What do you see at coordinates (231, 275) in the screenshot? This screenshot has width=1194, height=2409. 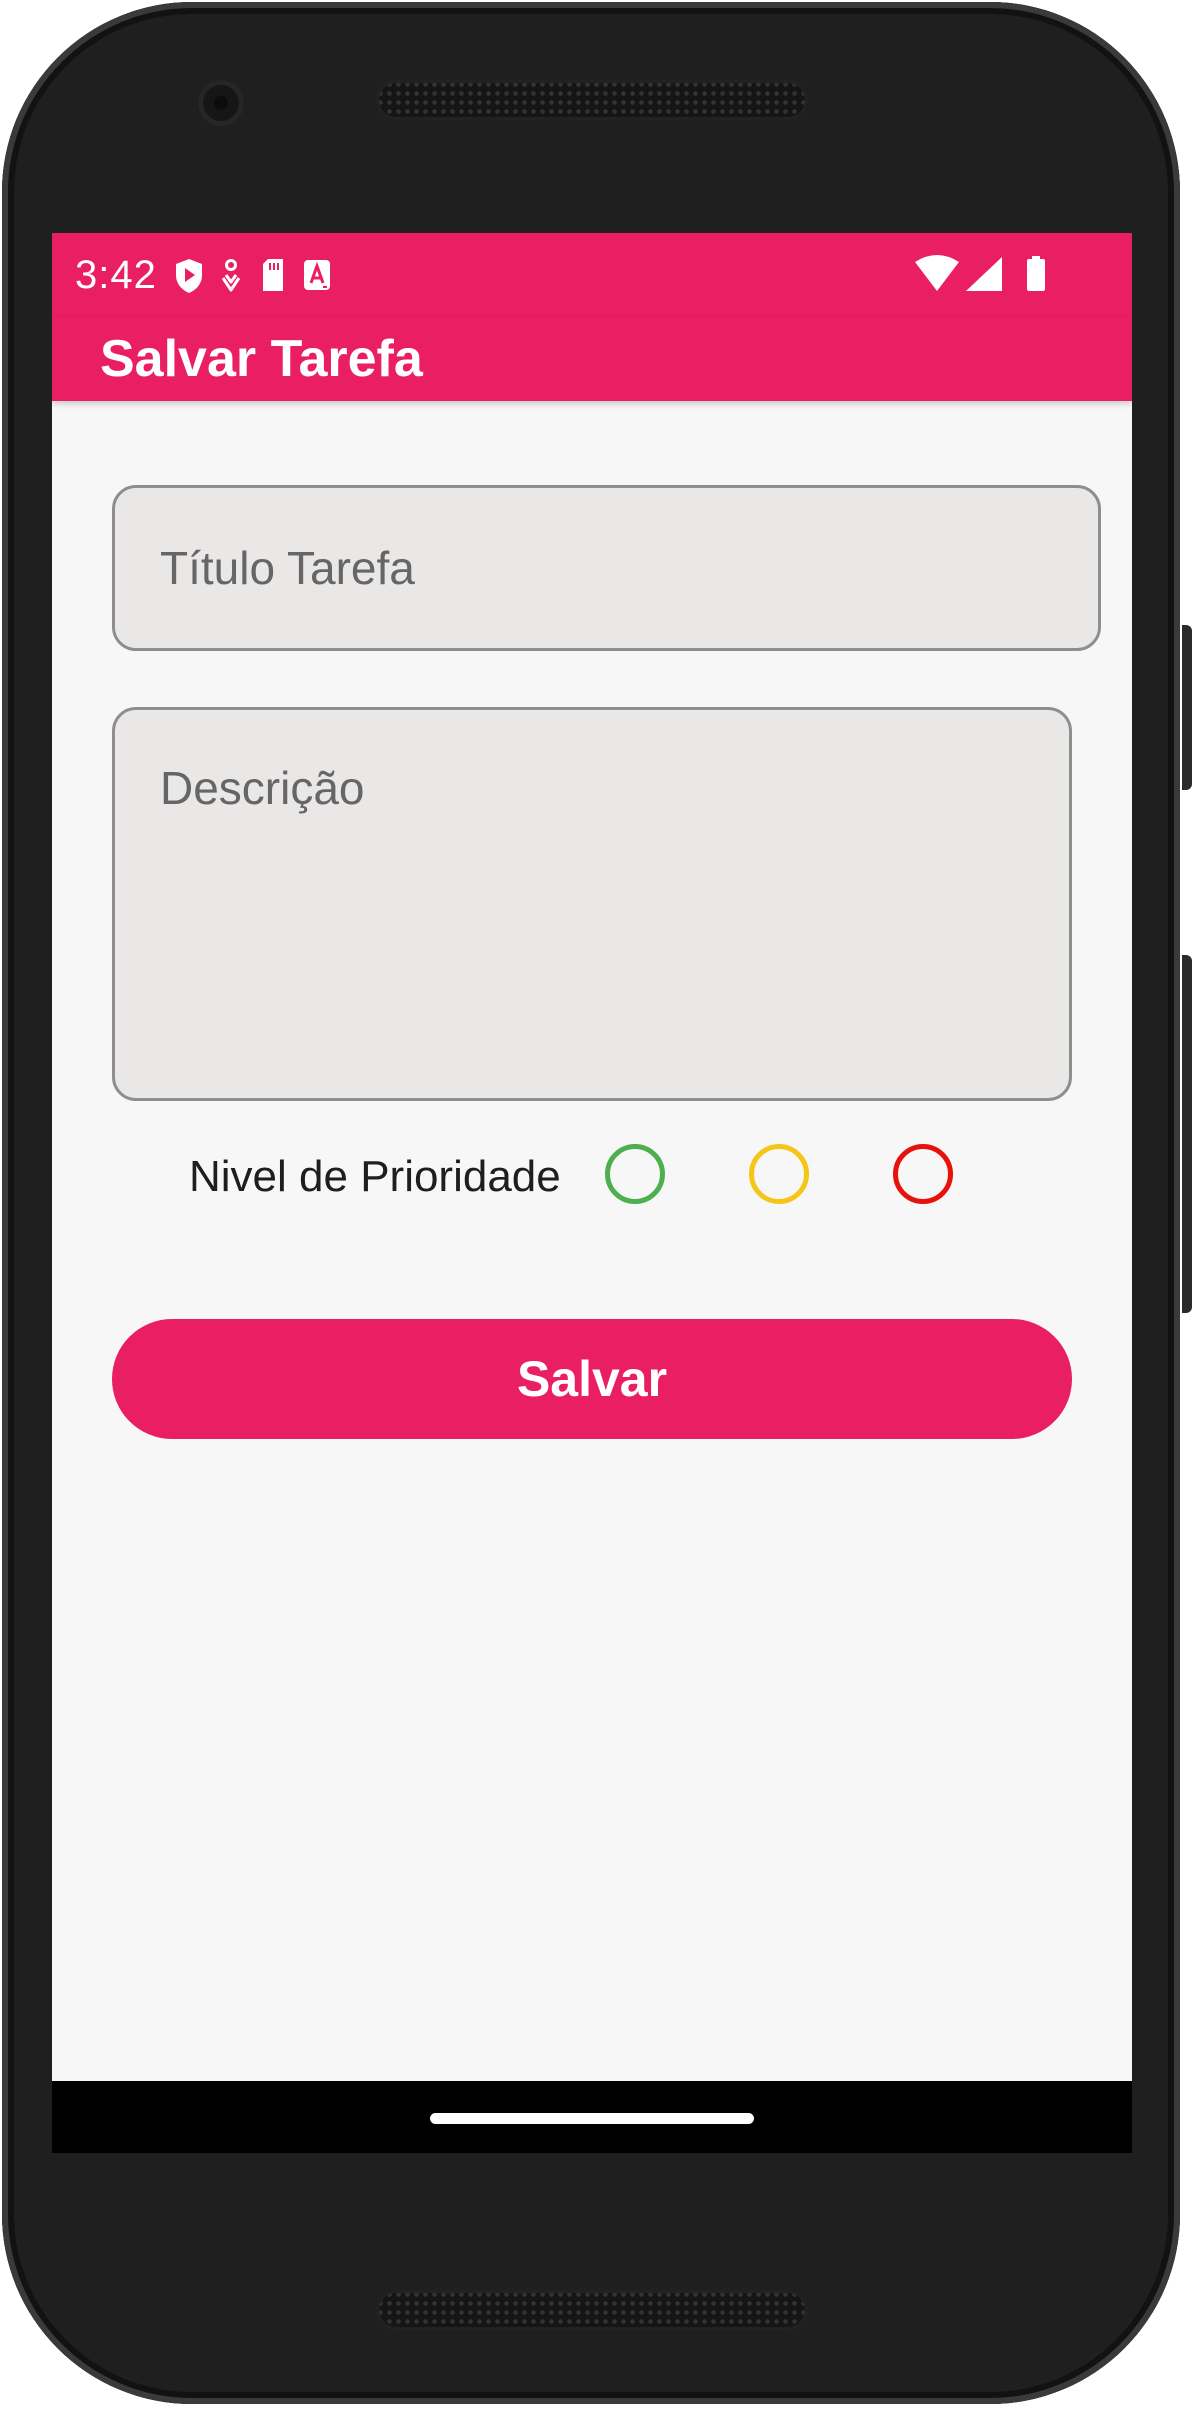 I see `gesture-icon` at bounding box center [231, 275].